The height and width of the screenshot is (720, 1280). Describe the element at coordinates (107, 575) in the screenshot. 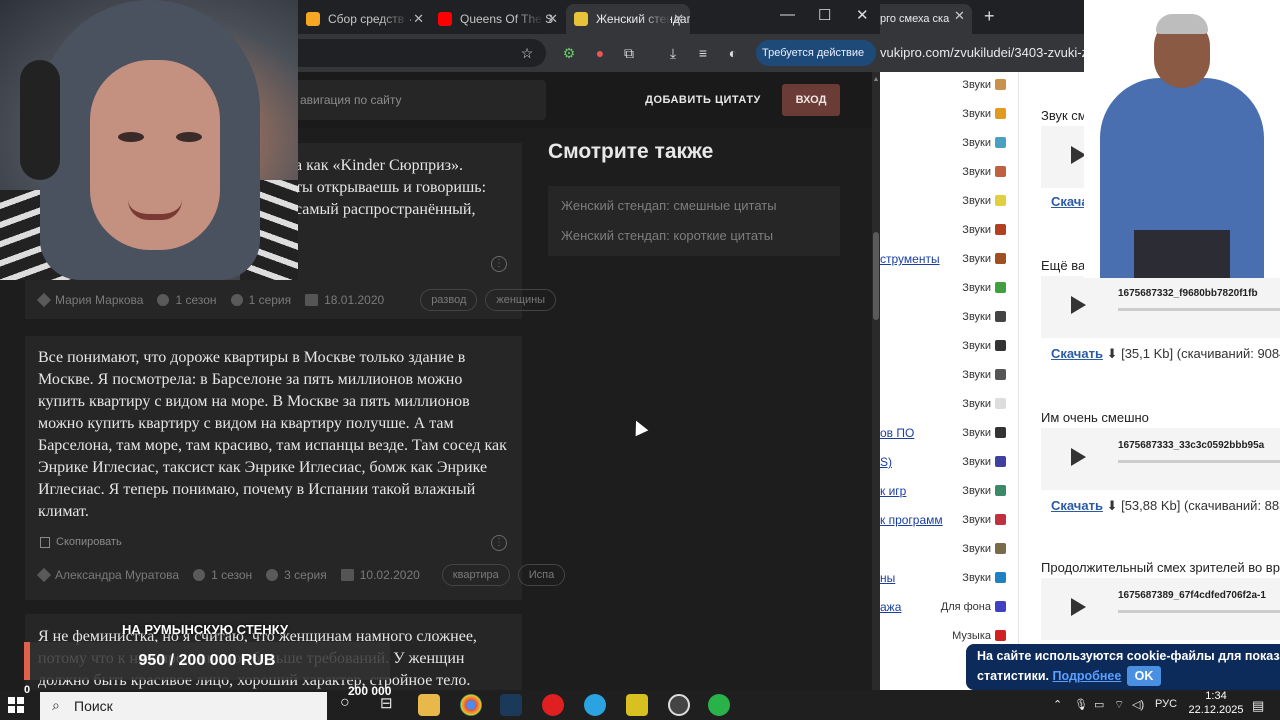

I see `author-link: Александра Муратова` at that location.